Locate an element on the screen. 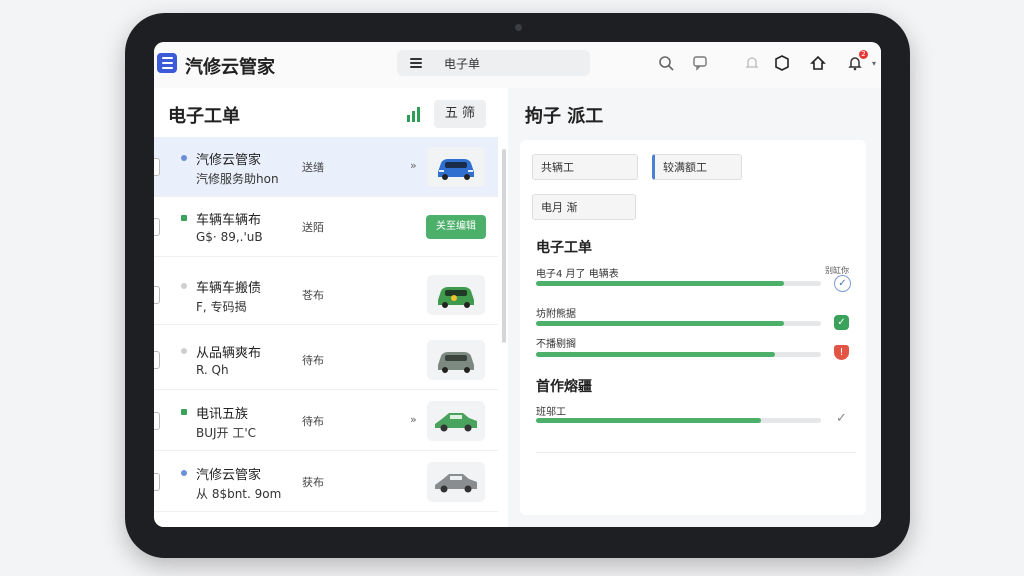 Image resolution: width=1024 pixels, height=576 pixels. field-3: 电月 渐 is located at coordinates (584, 207).